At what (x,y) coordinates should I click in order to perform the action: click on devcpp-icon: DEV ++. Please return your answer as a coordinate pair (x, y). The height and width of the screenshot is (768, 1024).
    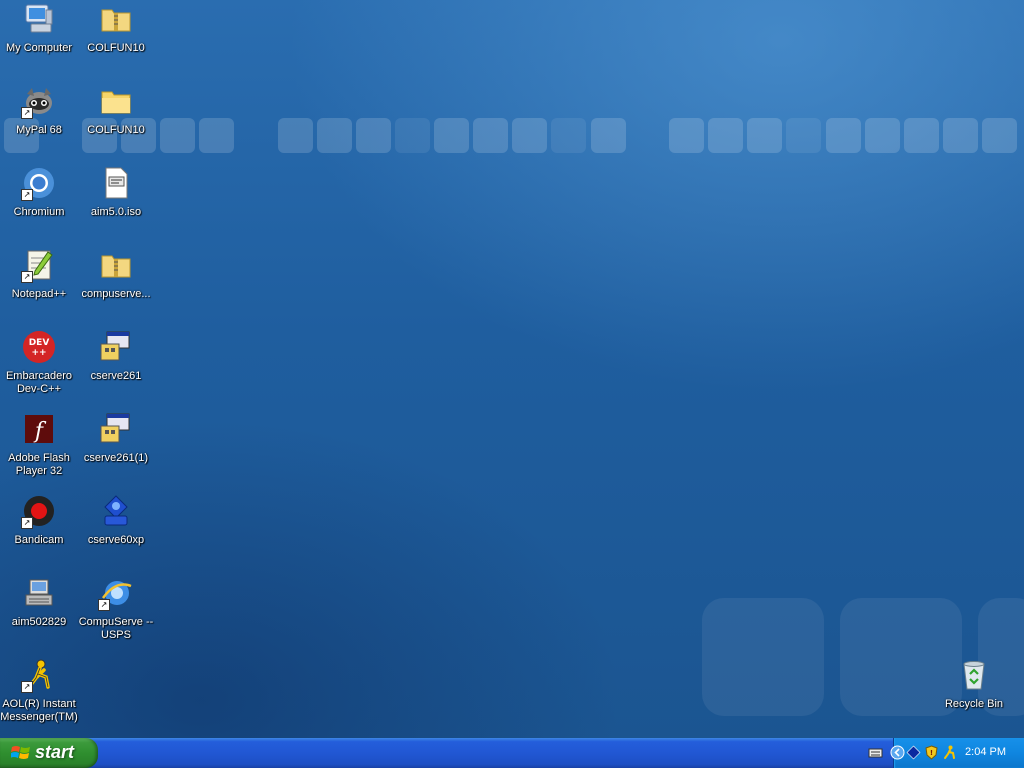
    Looking at the image, I should click on (39, 347).